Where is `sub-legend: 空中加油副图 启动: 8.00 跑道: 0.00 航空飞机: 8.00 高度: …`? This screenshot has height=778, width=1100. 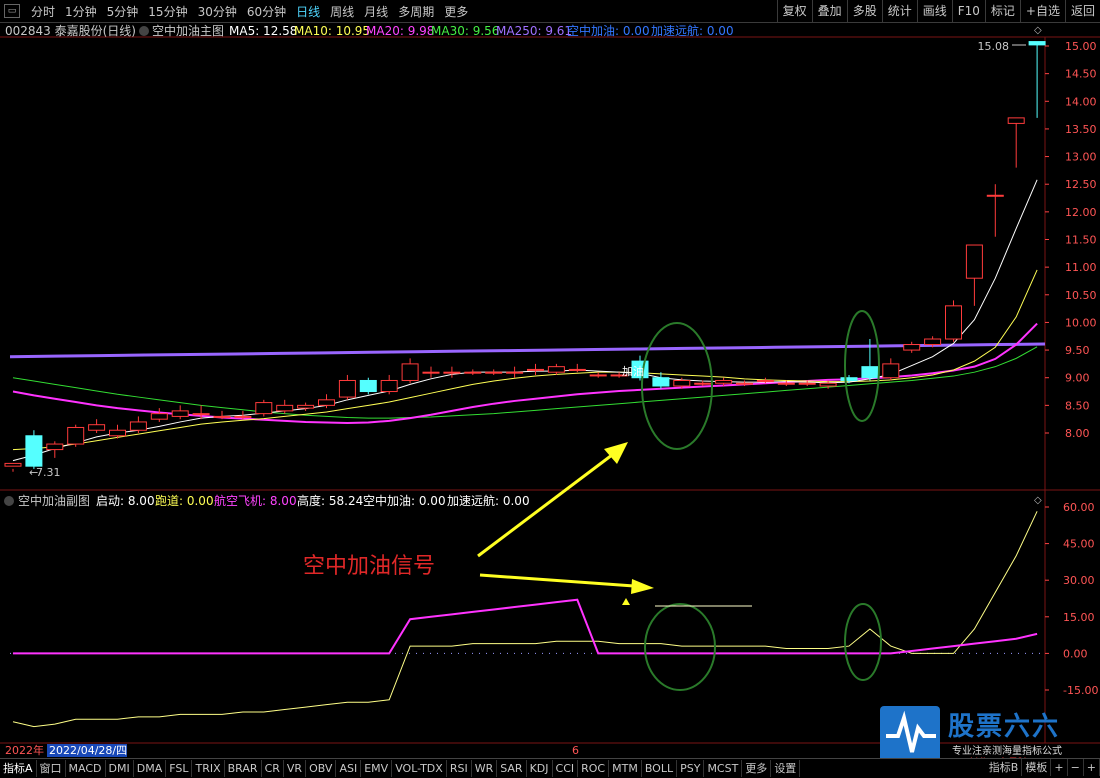
sub-legend: 空中加油副图 启动: 8.00 跑道: 0.00 航空飞机: 8.00 高度: … is located at coordinates (267, 500).